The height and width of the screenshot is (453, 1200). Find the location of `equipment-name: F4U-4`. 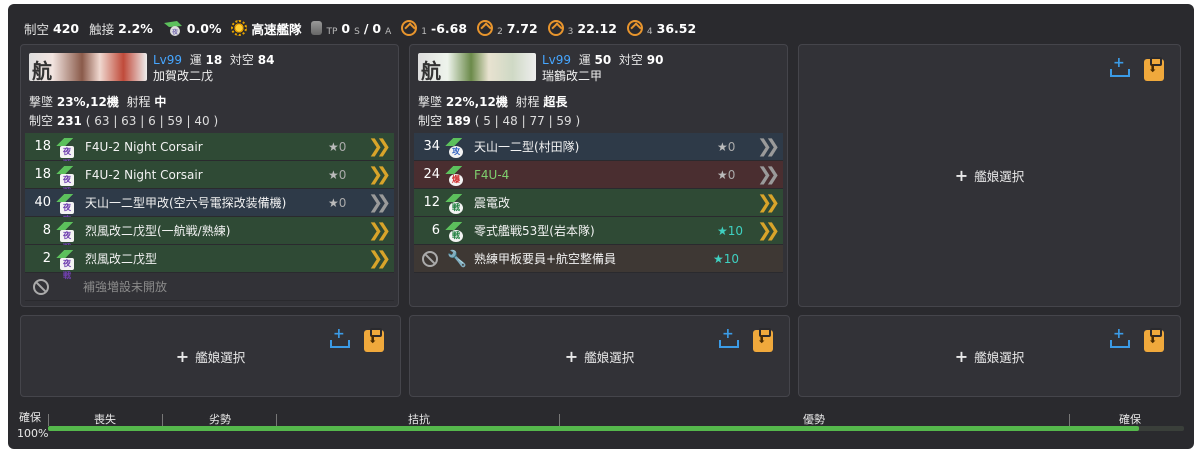

equipment-name: F4U-4 is located at coordinates (492, 174).